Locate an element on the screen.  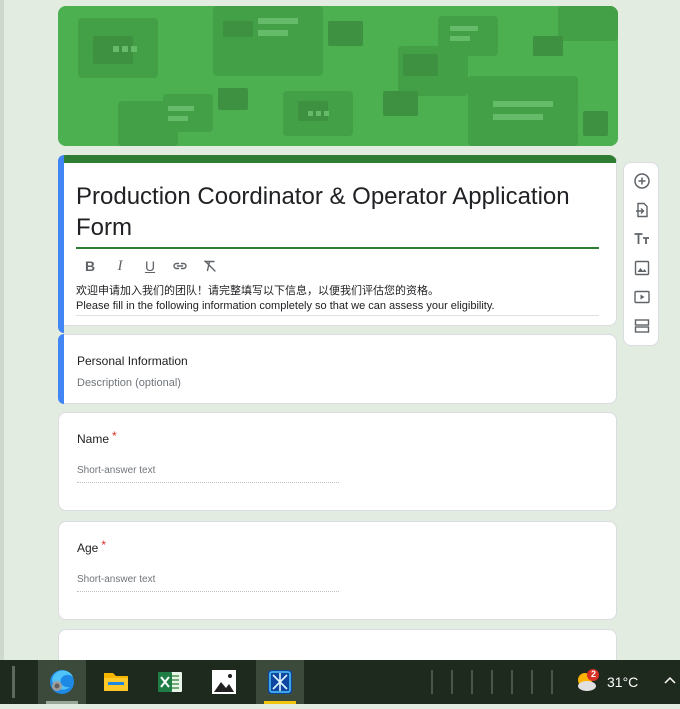
taskbar-edge-browser is located at coordinates (62, 682).